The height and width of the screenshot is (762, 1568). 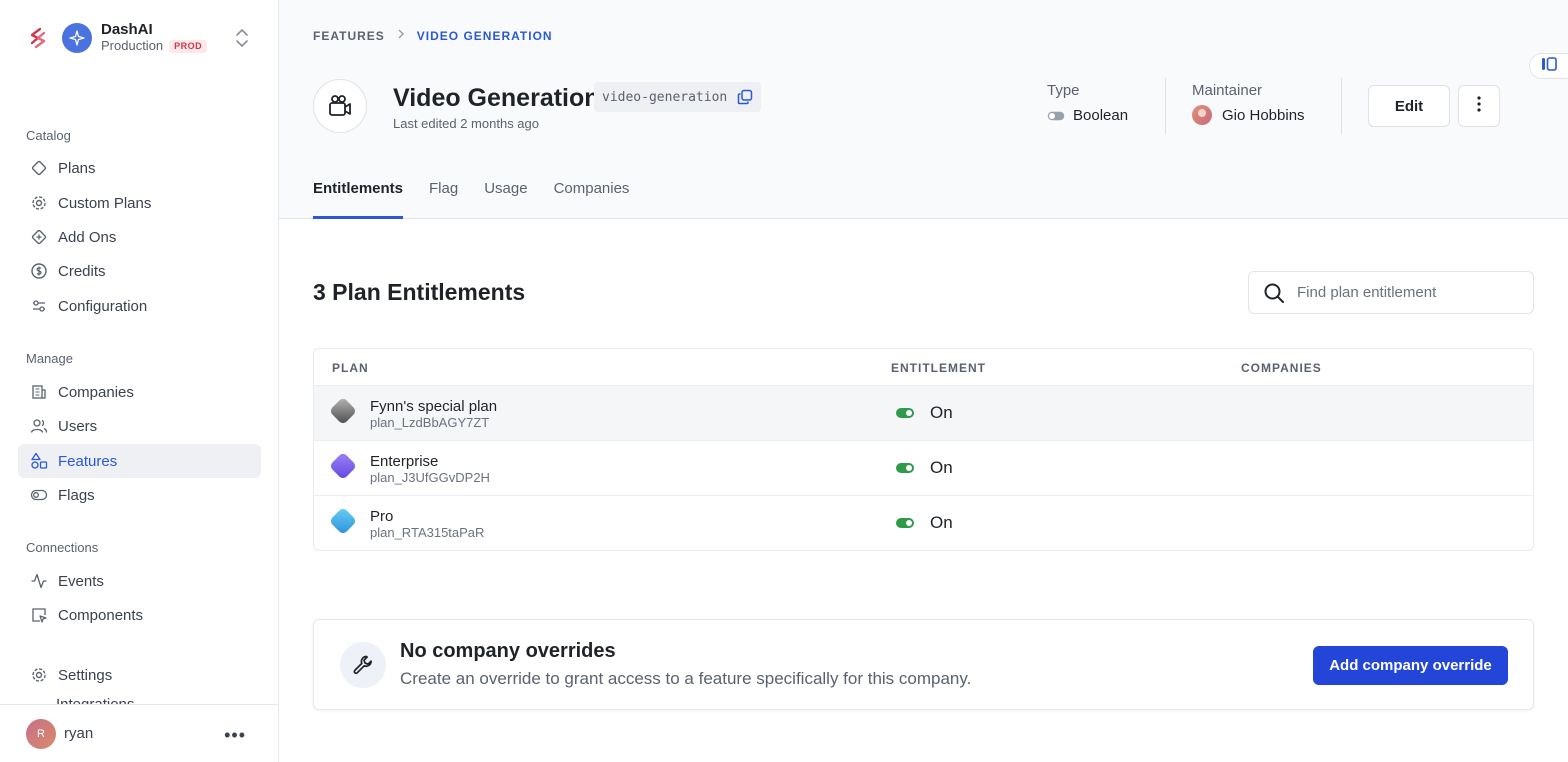 What do you see at coordinates (404, 461) in the screenshot?
I see `plan-name: Enterprise` at bounding box center [404, 461].